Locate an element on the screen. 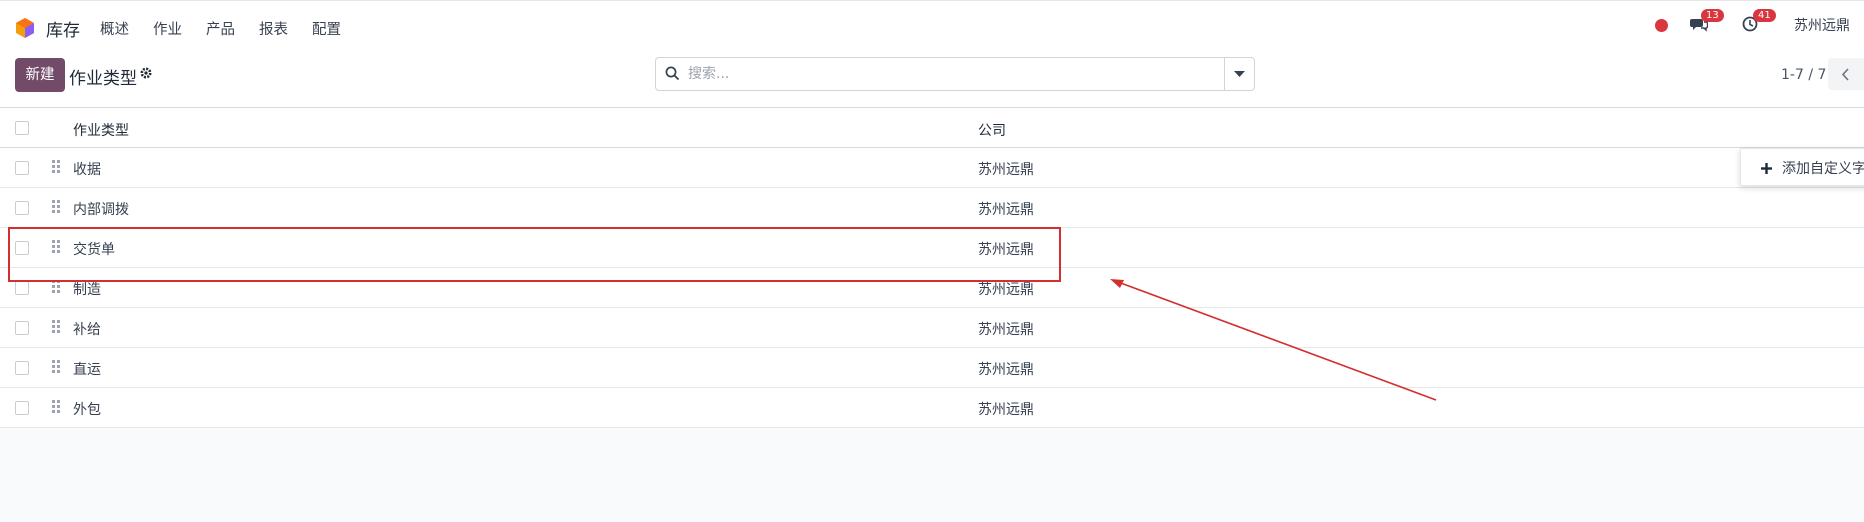 This screenshot has width=1864, height=522. messages-badge: 13 is located at coordinates (1712, 15).